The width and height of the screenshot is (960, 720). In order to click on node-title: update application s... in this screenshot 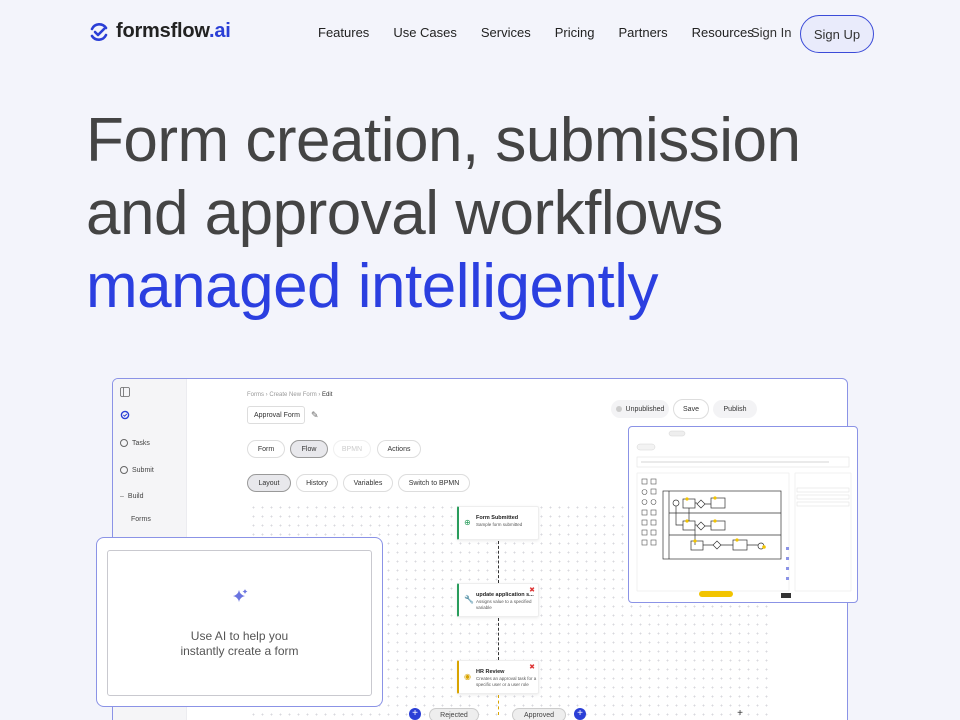, I will do `click(505, 595)`.